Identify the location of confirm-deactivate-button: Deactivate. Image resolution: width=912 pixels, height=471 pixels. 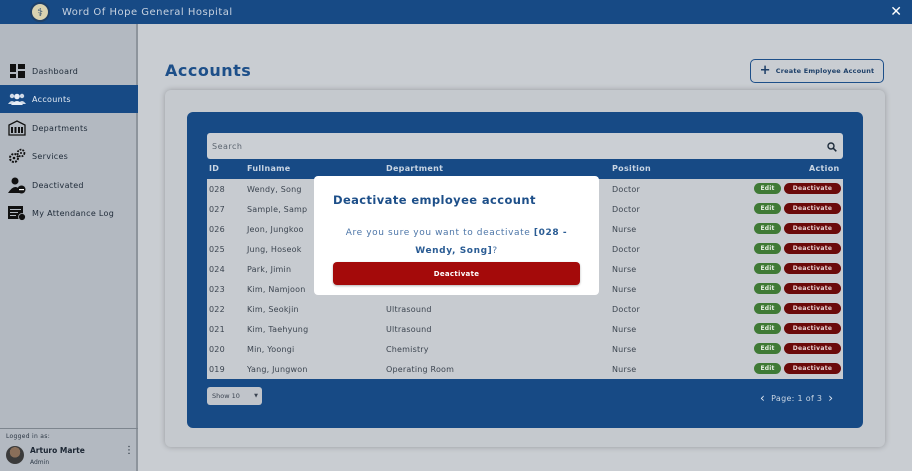
(456, 273).